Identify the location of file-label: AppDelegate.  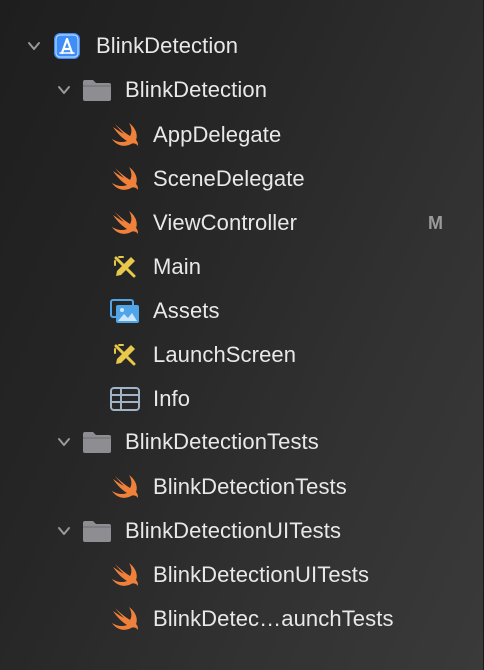
(217, 134).